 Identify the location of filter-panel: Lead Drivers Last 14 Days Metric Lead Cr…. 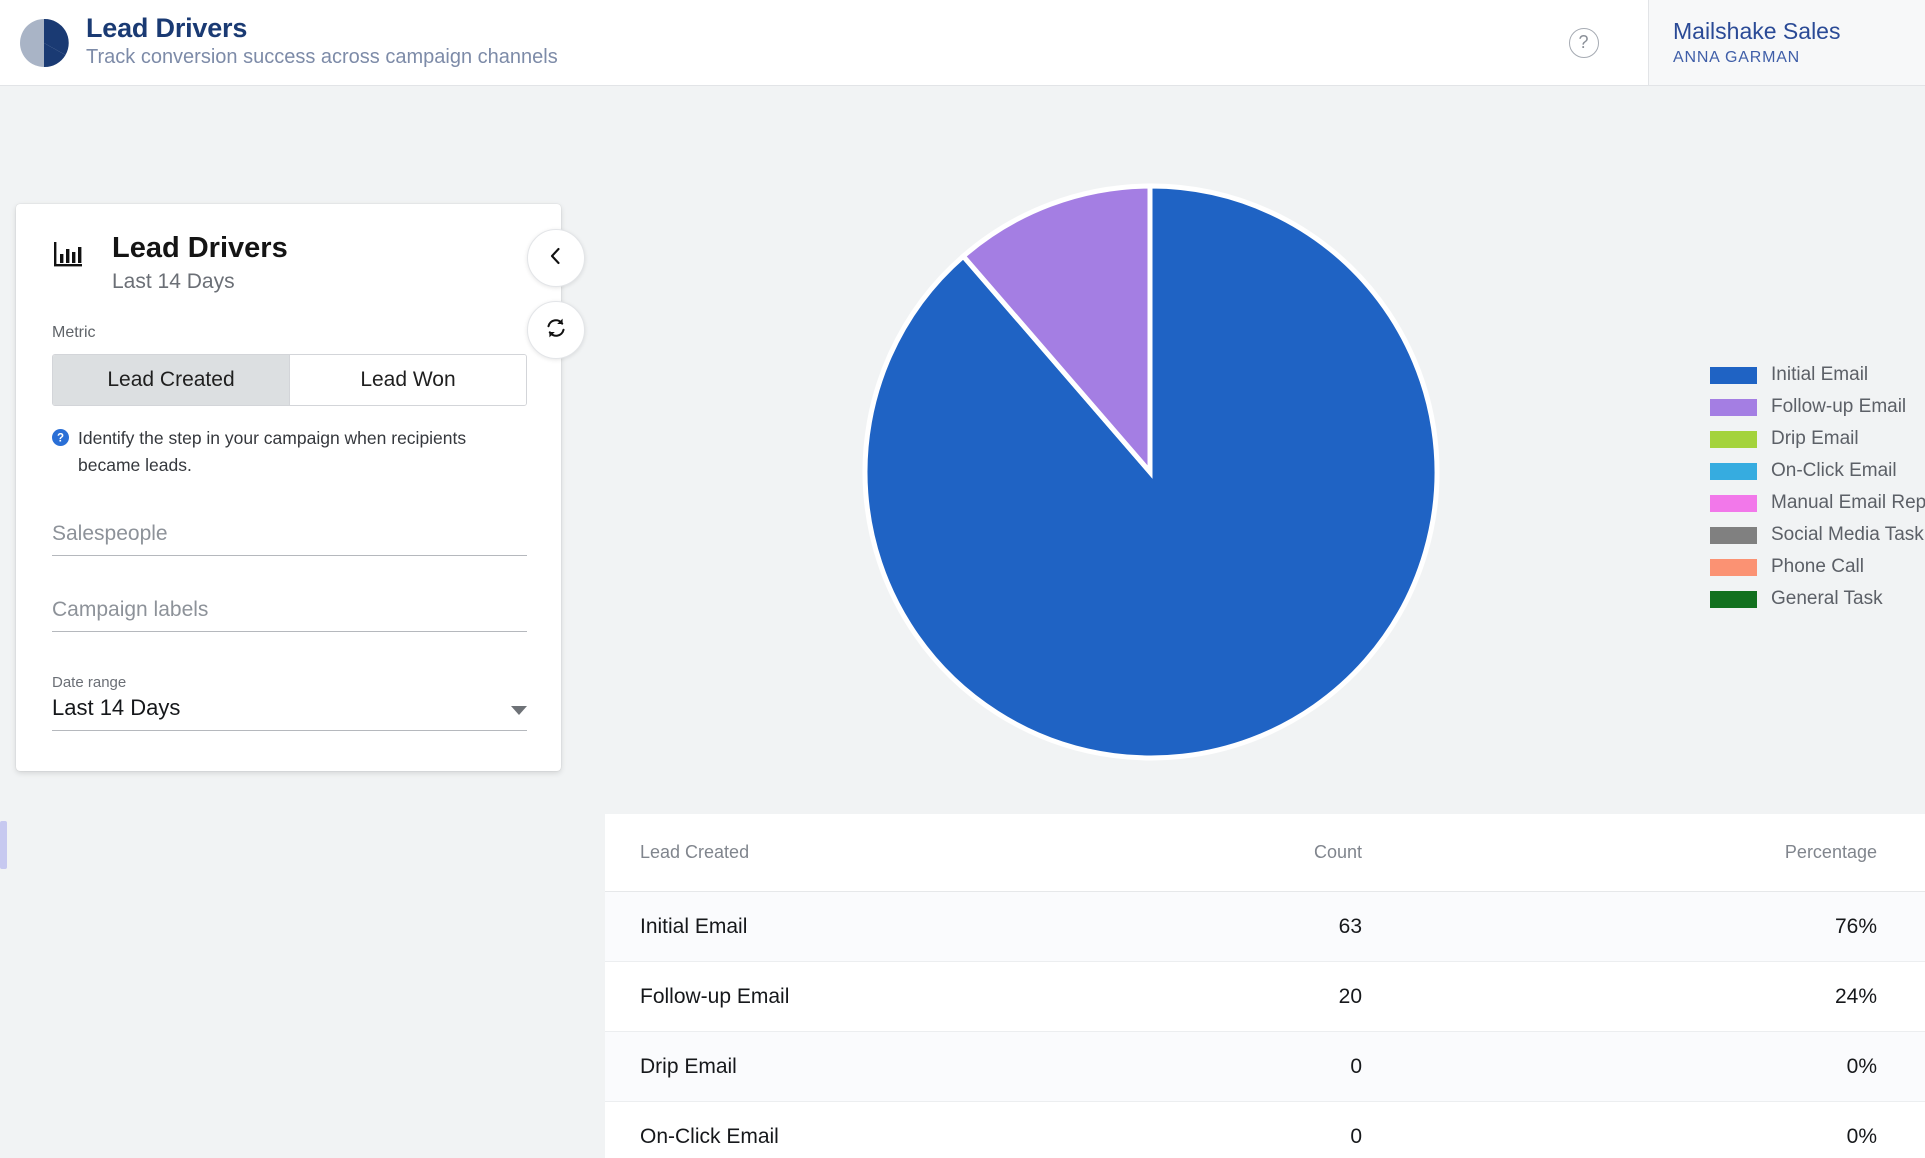
(288, 488).